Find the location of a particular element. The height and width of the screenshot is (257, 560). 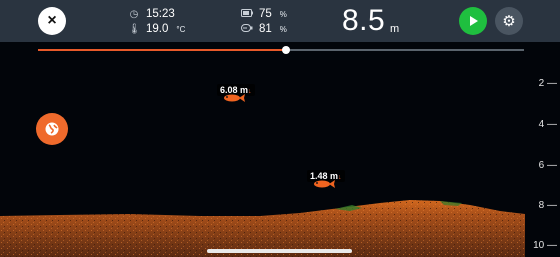

temperature-unit: °C is located at coordinates (181, 29).